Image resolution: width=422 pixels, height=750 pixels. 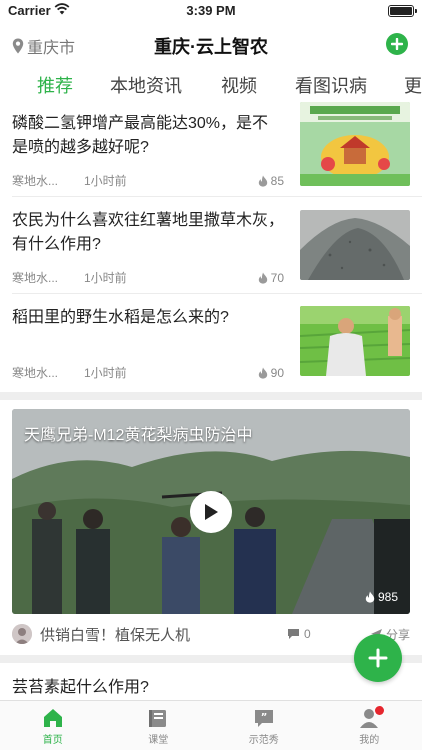 I want to click on add-button, so click(x=397, y=44).